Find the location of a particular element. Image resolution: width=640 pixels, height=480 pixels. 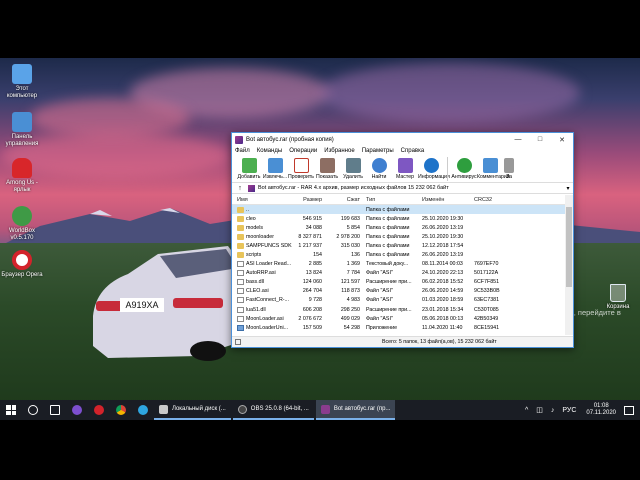

file-modified: 25.10.2020 19:30 is located at coordinates (443, 236).